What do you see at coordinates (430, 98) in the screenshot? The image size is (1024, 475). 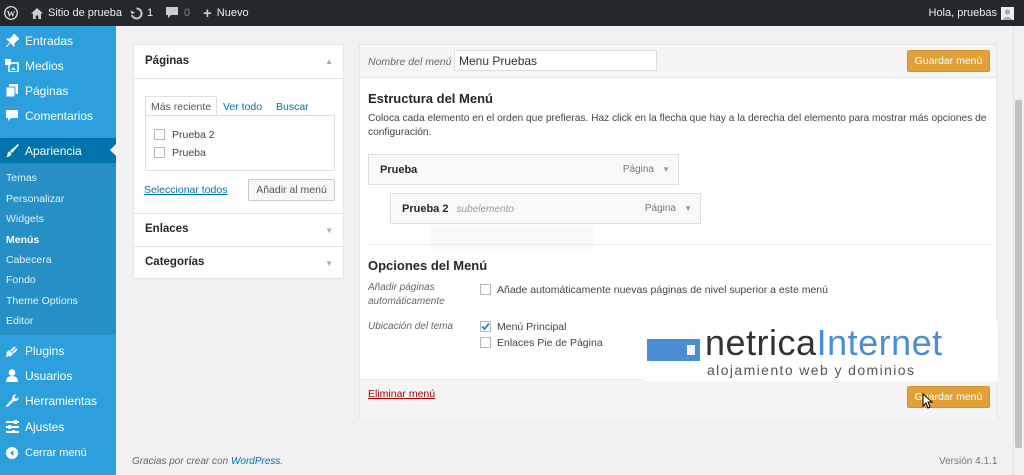 I see `structure-title: Estructura del Menú` at bounding box center [430, 98].